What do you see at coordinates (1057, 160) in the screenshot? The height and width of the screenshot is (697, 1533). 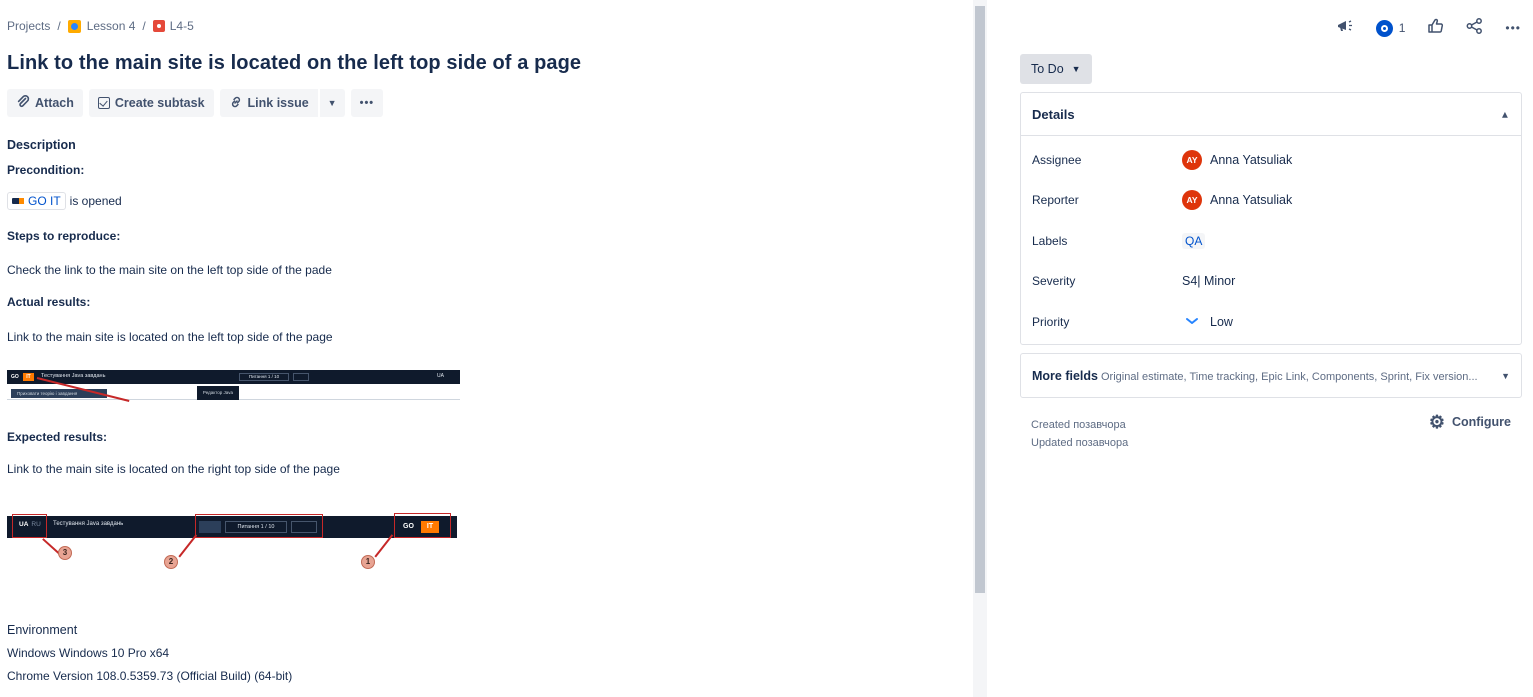 I see `field-label: Assignee` at bounding box center [1057, 160].